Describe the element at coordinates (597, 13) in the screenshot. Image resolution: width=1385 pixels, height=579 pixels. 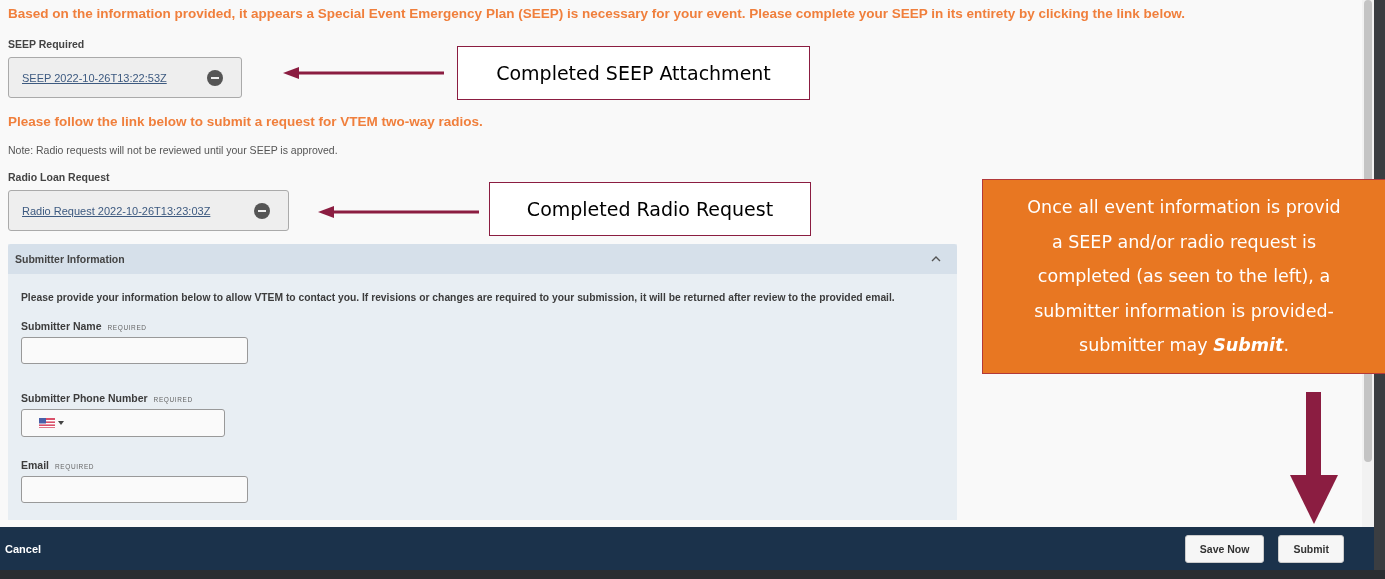
I see `notice-text: Based on the information provided, it appears a Special Event Emergency Plan (SEEP) is necessary for your event. Please complete your SEEP in its entirety by clicking the link below.` at that location.